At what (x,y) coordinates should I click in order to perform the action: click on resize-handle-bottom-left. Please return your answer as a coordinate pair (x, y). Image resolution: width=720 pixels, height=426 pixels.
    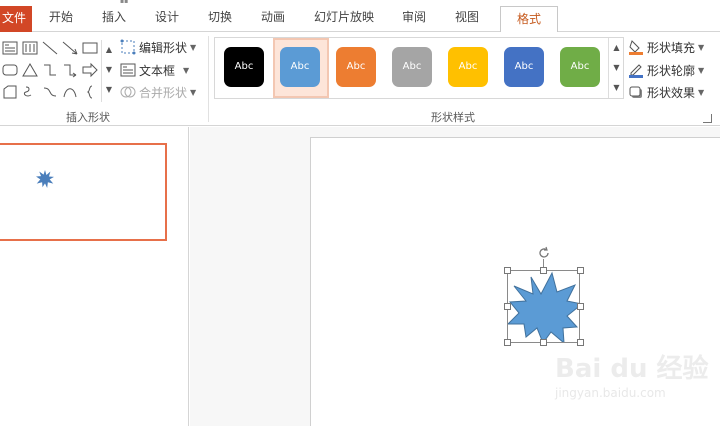
    Looking at the image, I should click on (507, 342).